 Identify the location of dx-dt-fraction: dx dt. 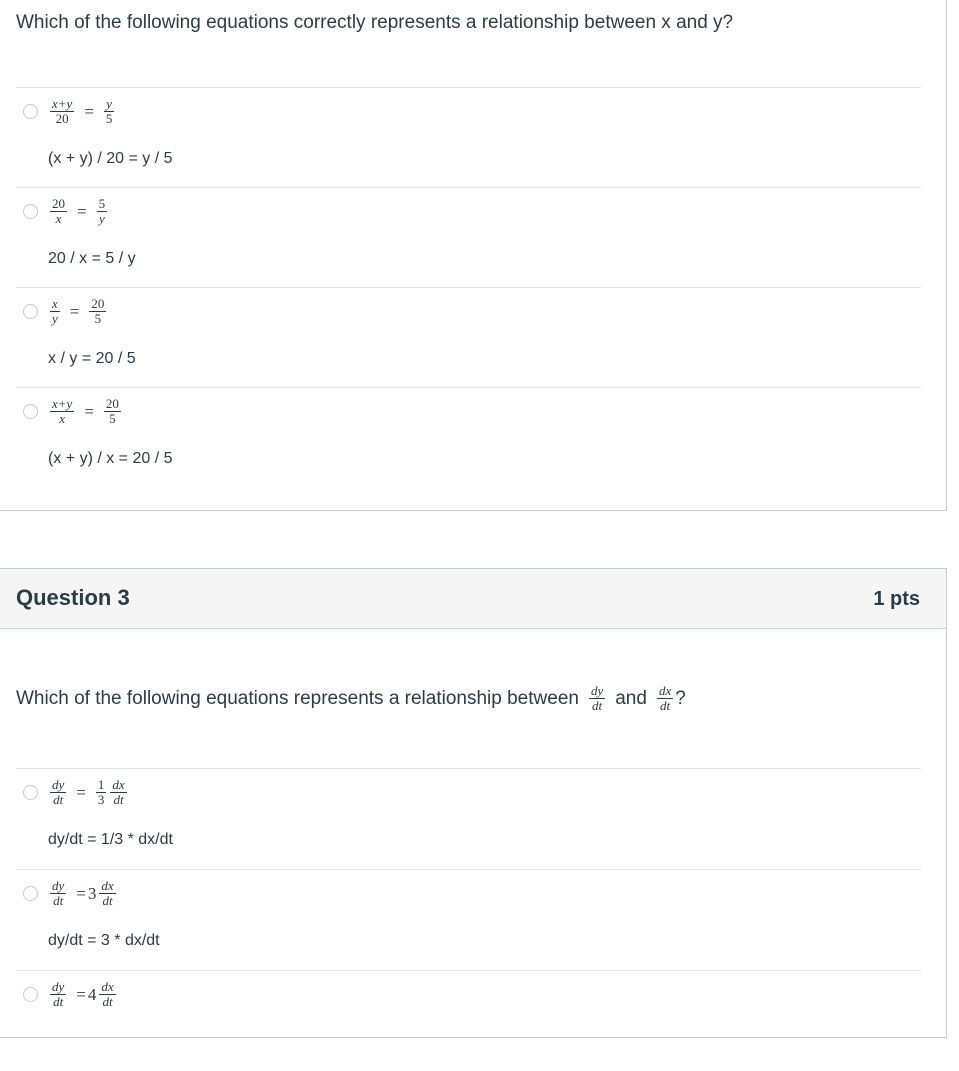
(665, 698).